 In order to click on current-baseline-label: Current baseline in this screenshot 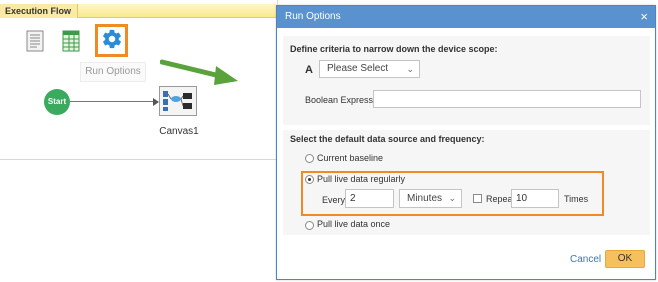, I will do `click(350, 158)`.